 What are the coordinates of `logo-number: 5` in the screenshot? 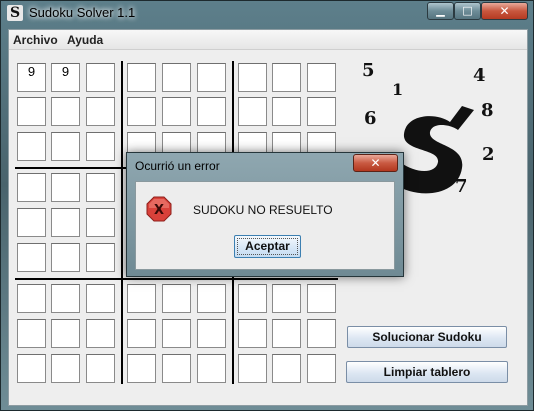 It's located at (368, 70).